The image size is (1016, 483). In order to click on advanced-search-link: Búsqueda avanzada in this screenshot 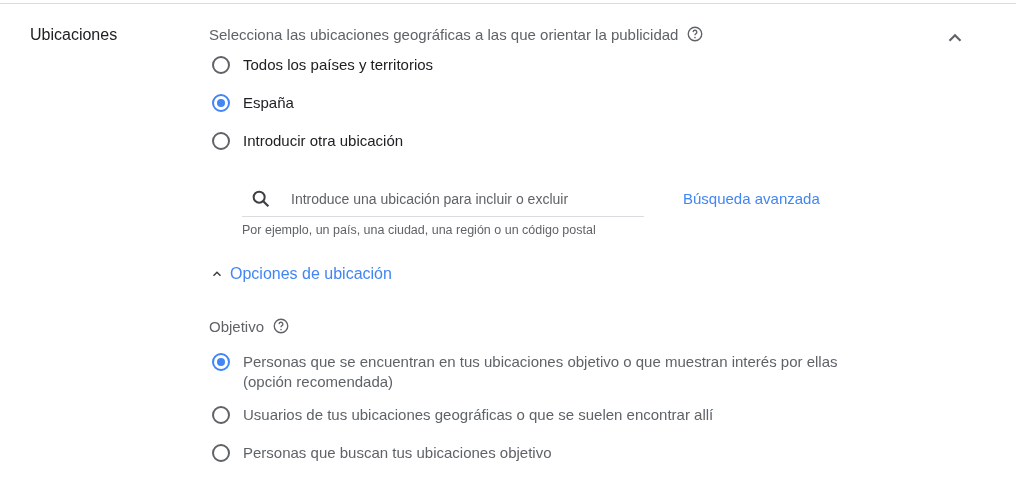, I will do `click(751, 198)`.